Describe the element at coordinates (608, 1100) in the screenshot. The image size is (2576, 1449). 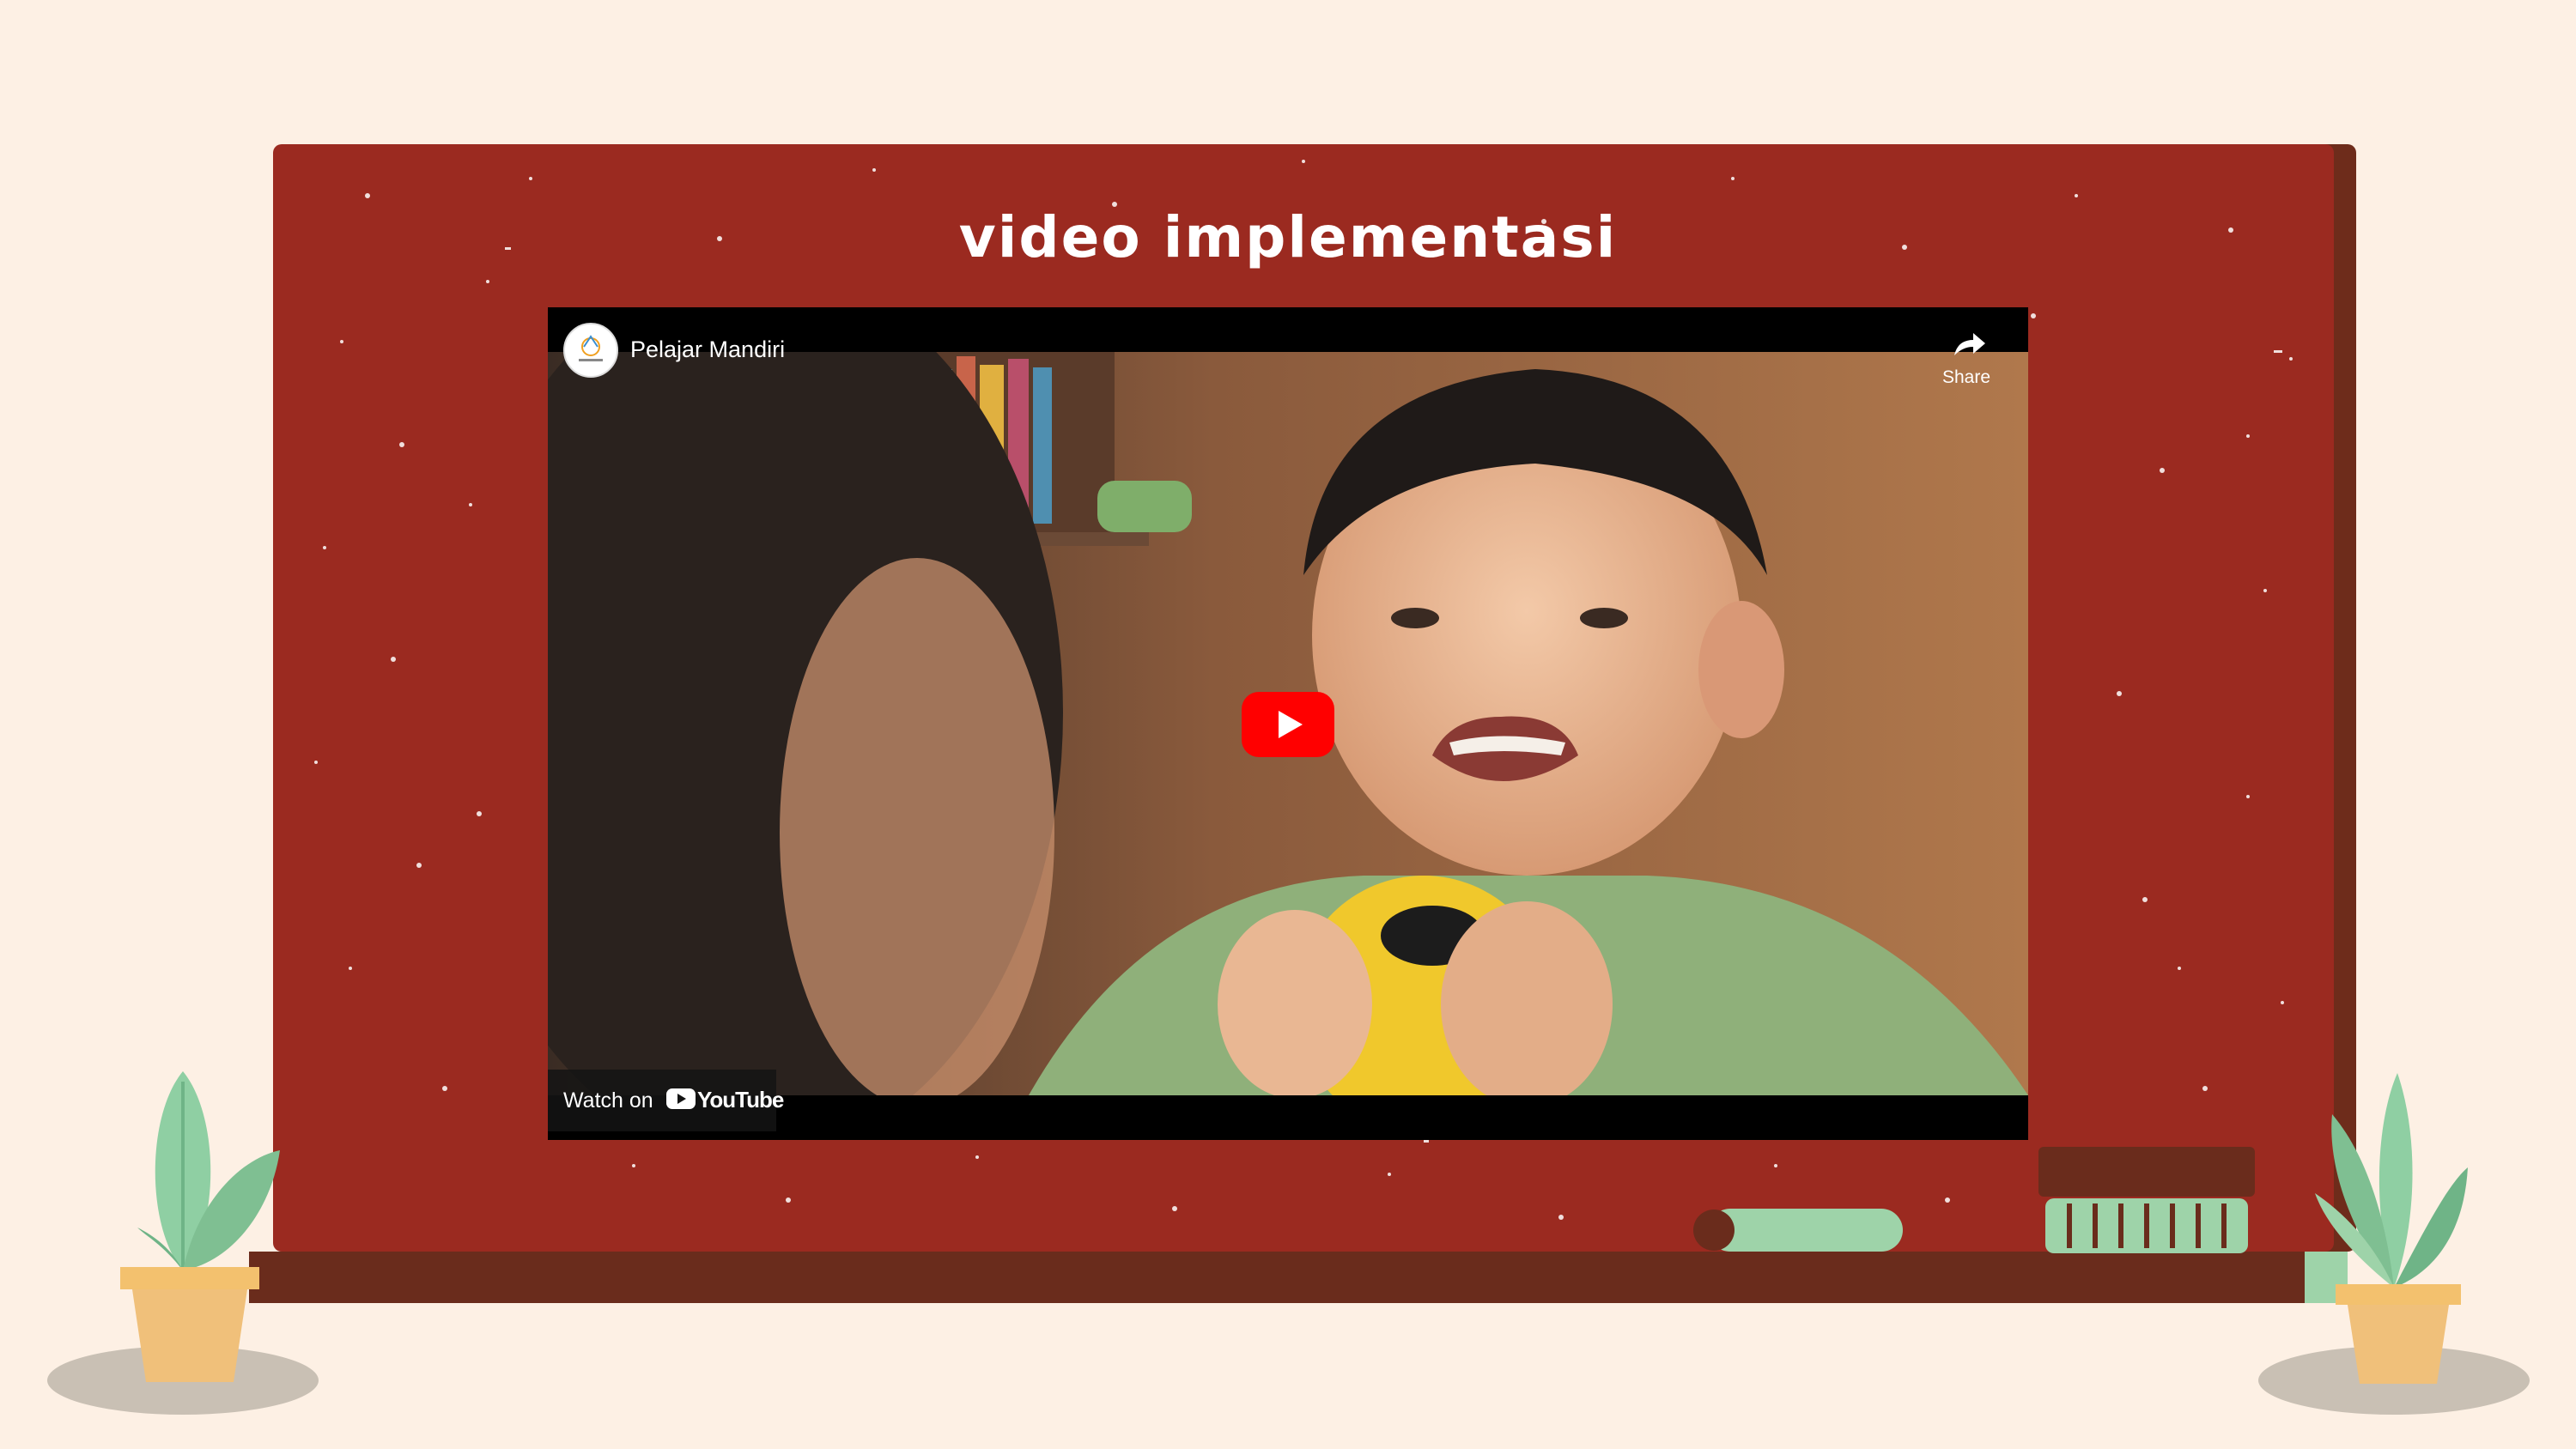
I see `watch-on-label: Watch on` at that location.